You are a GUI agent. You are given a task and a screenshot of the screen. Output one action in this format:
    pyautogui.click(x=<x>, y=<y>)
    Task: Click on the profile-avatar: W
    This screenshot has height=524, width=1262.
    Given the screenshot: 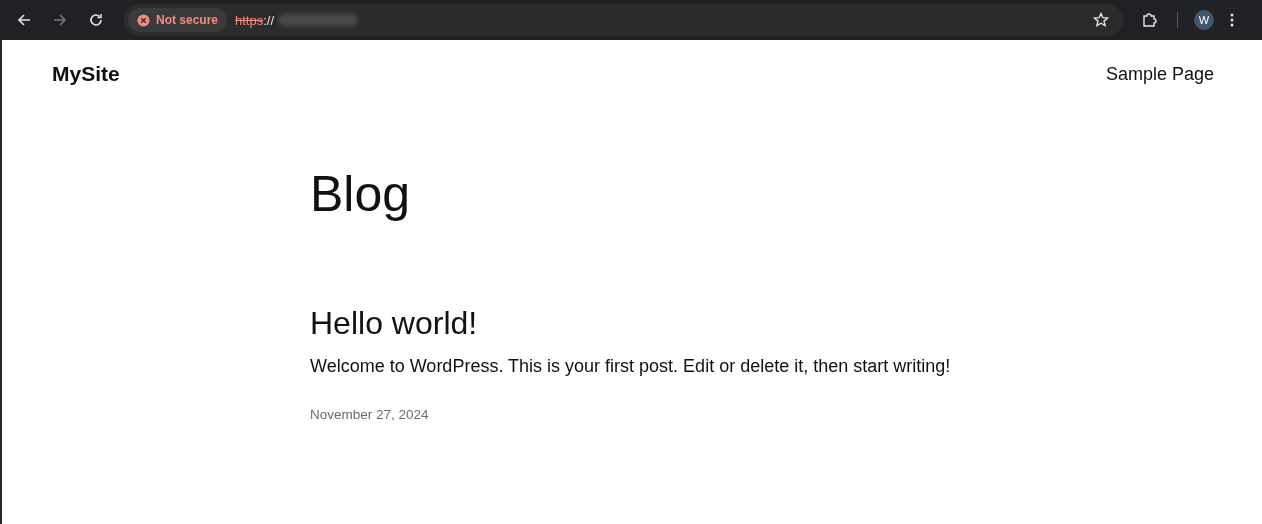 What is the action you would take?
    pyautogui.click(x=1204, y=20)
    